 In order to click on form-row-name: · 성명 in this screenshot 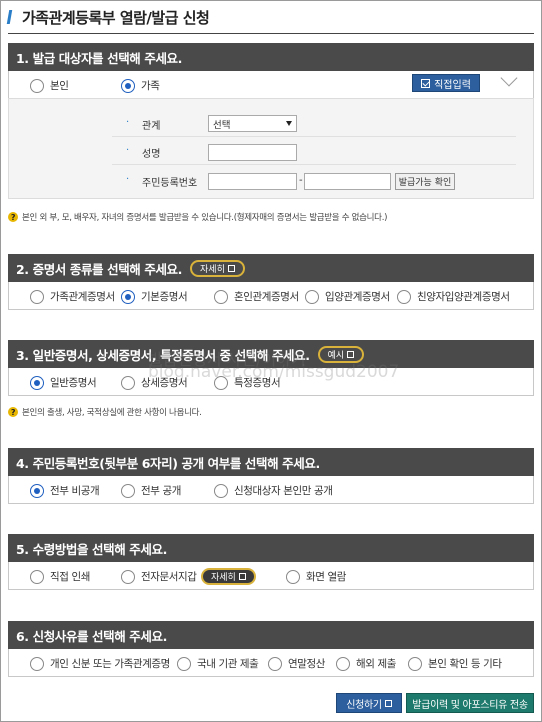, I will do `click(314, 152)`.